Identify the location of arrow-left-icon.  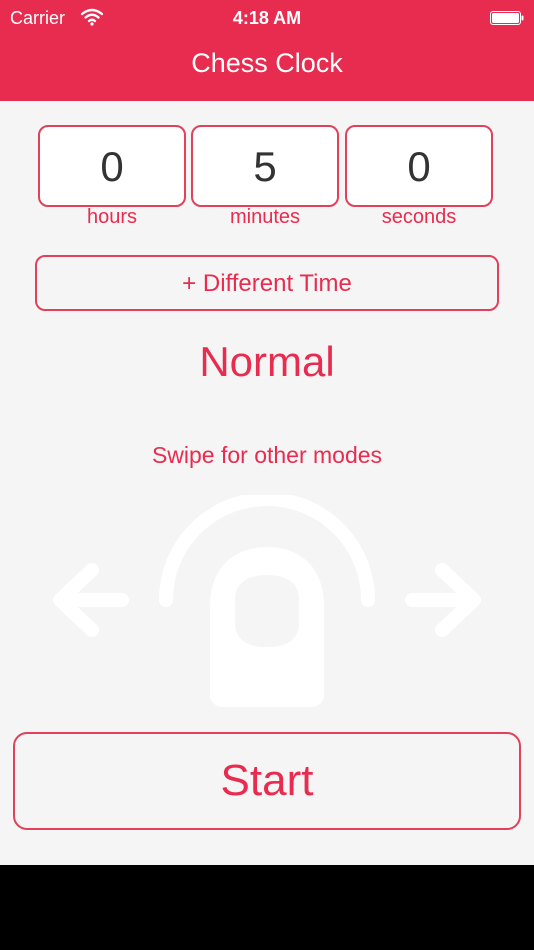
(91, 600).